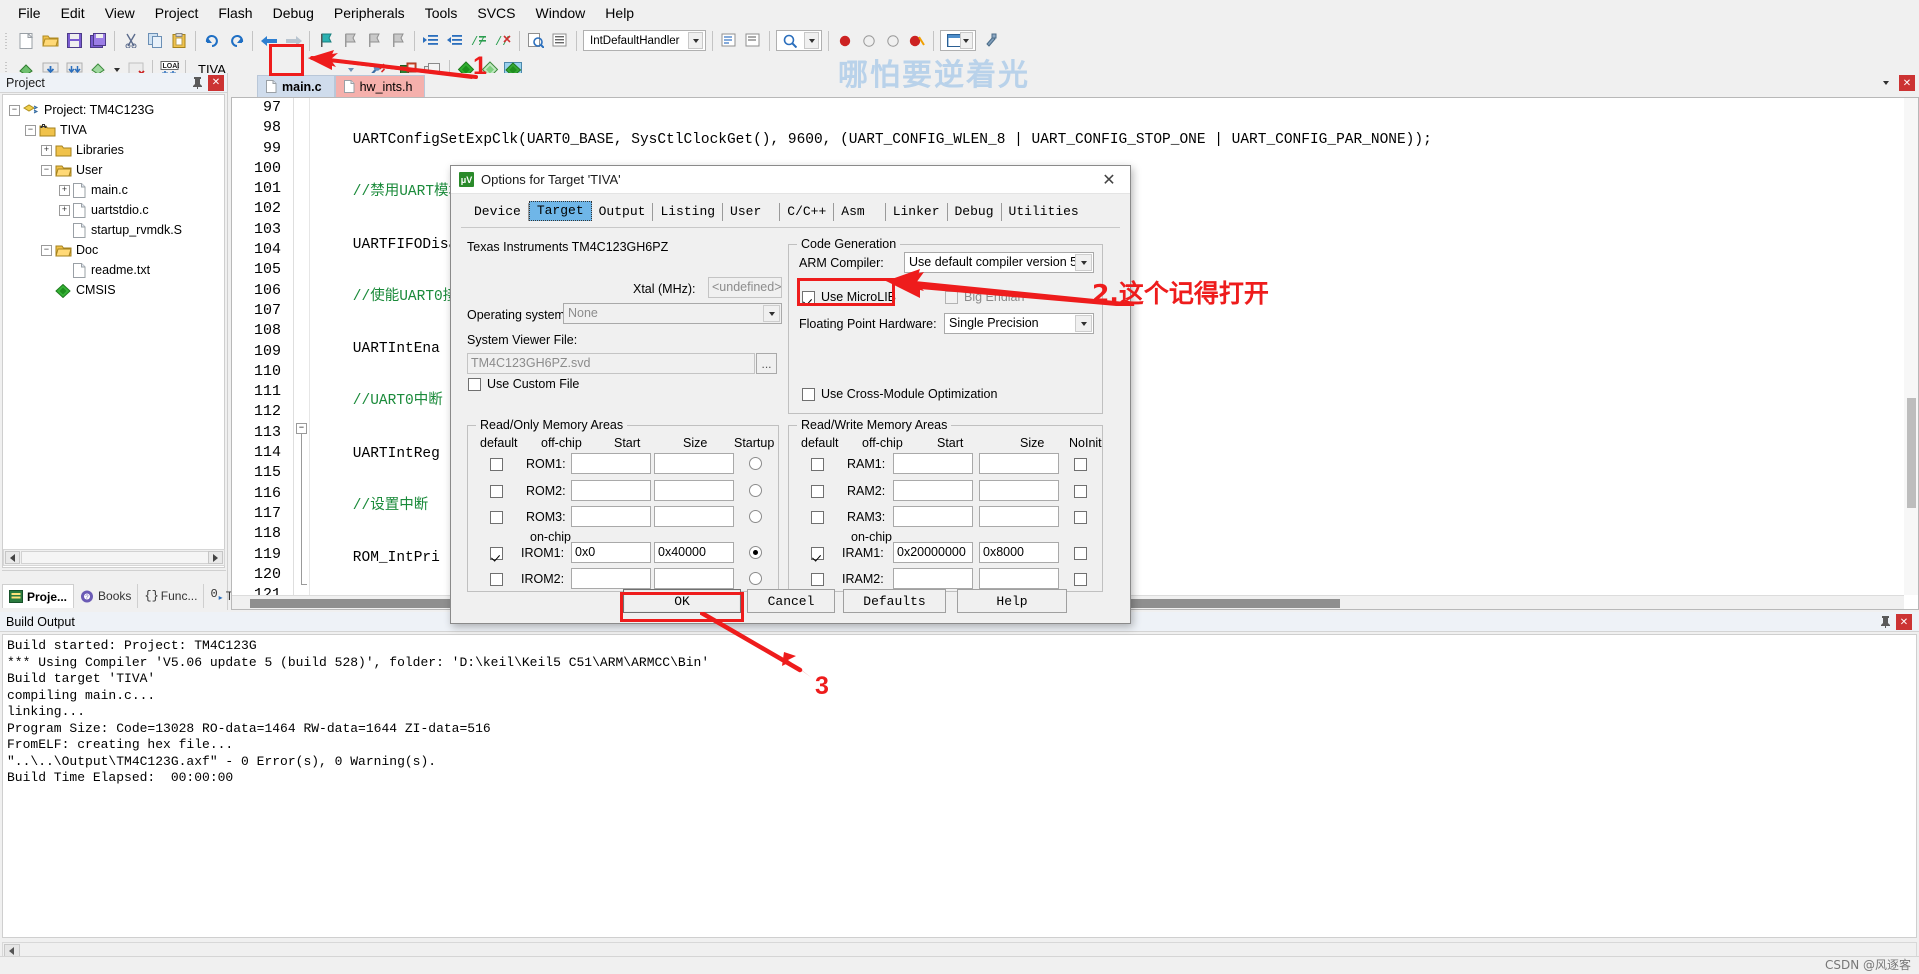 This screenshot has height=974, width=1919. Describe the element at coordinates (755, 516) in the screenshot. I see `rom3-startup-radio` at that location.